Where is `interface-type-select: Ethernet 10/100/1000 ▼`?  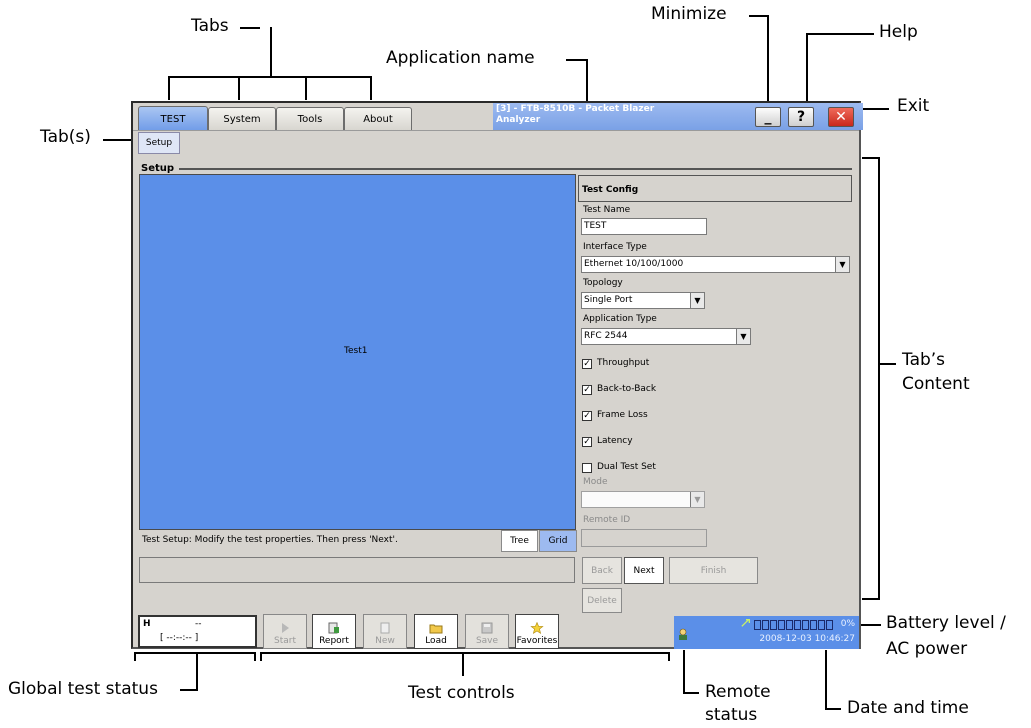
interface-type-select: Ethernet 10/100/1000 ▼ is located at coordinates (715, 264).